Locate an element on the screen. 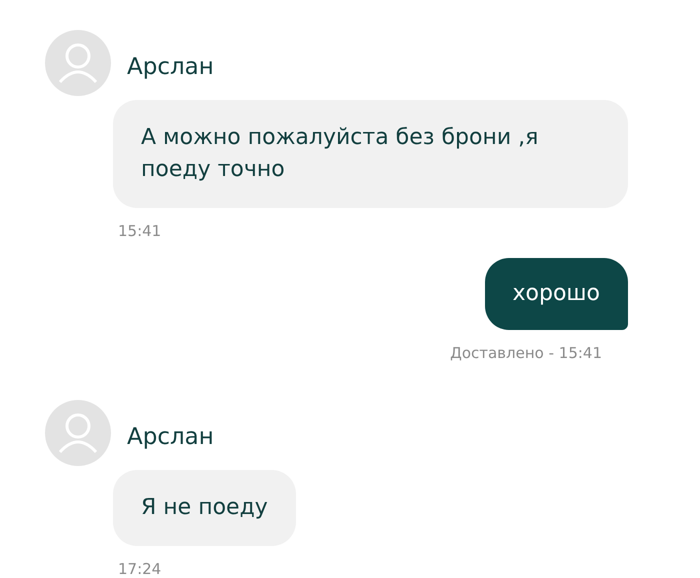 The height and width of the screenshot is (578, 700). message-bubble: Я не поеду is located at coordinates (204, 508).